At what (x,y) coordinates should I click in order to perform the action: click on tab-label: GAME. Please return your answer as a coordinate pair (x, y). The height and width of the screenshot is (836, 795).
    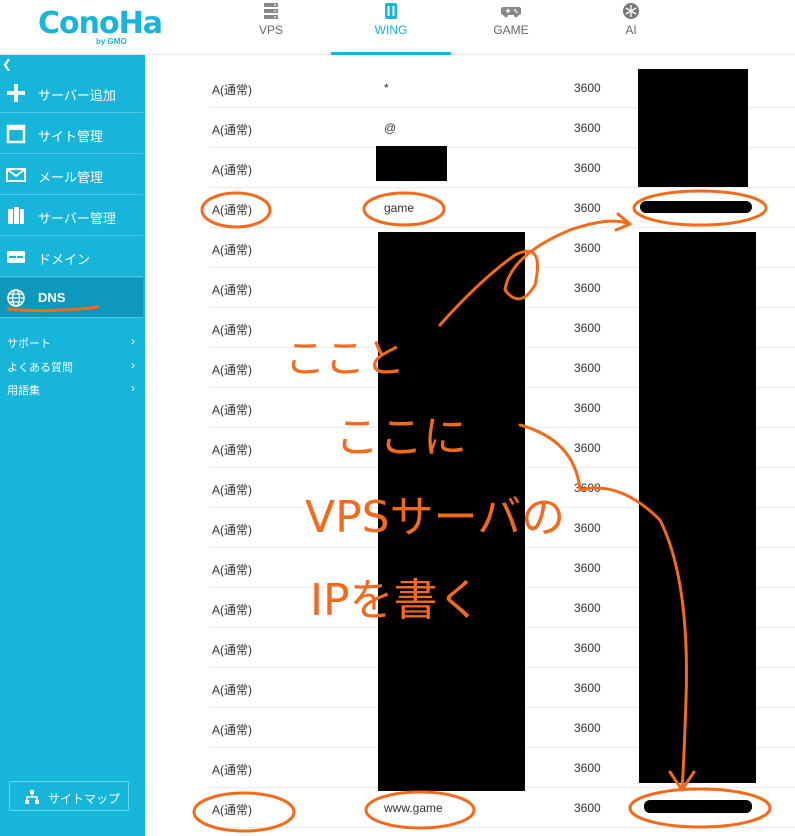
    Looking at the image, I should click on (511, 30).